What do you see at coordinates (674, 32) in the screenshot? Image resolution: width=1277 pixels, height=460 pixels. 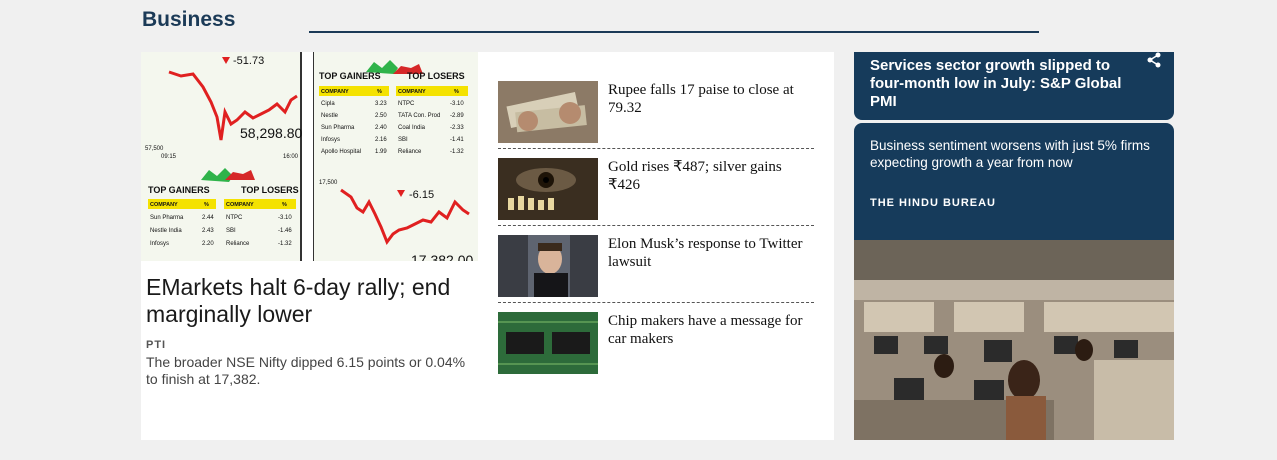 I see `section-divider` at bounding box center [674, 32].